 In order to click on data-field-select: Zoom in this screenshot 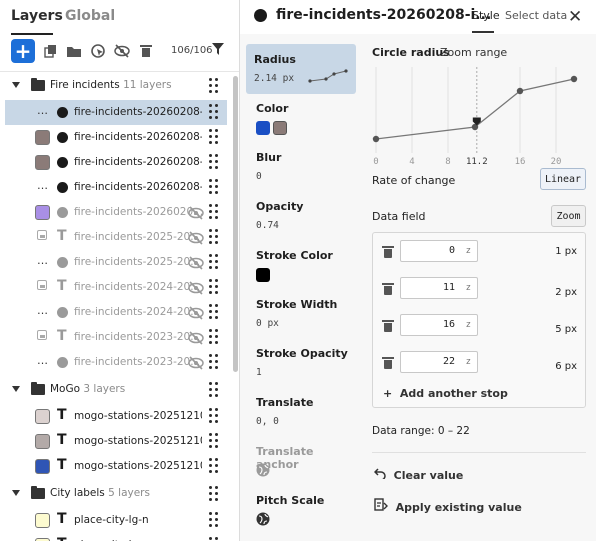, I will do `click(568, 216)`.